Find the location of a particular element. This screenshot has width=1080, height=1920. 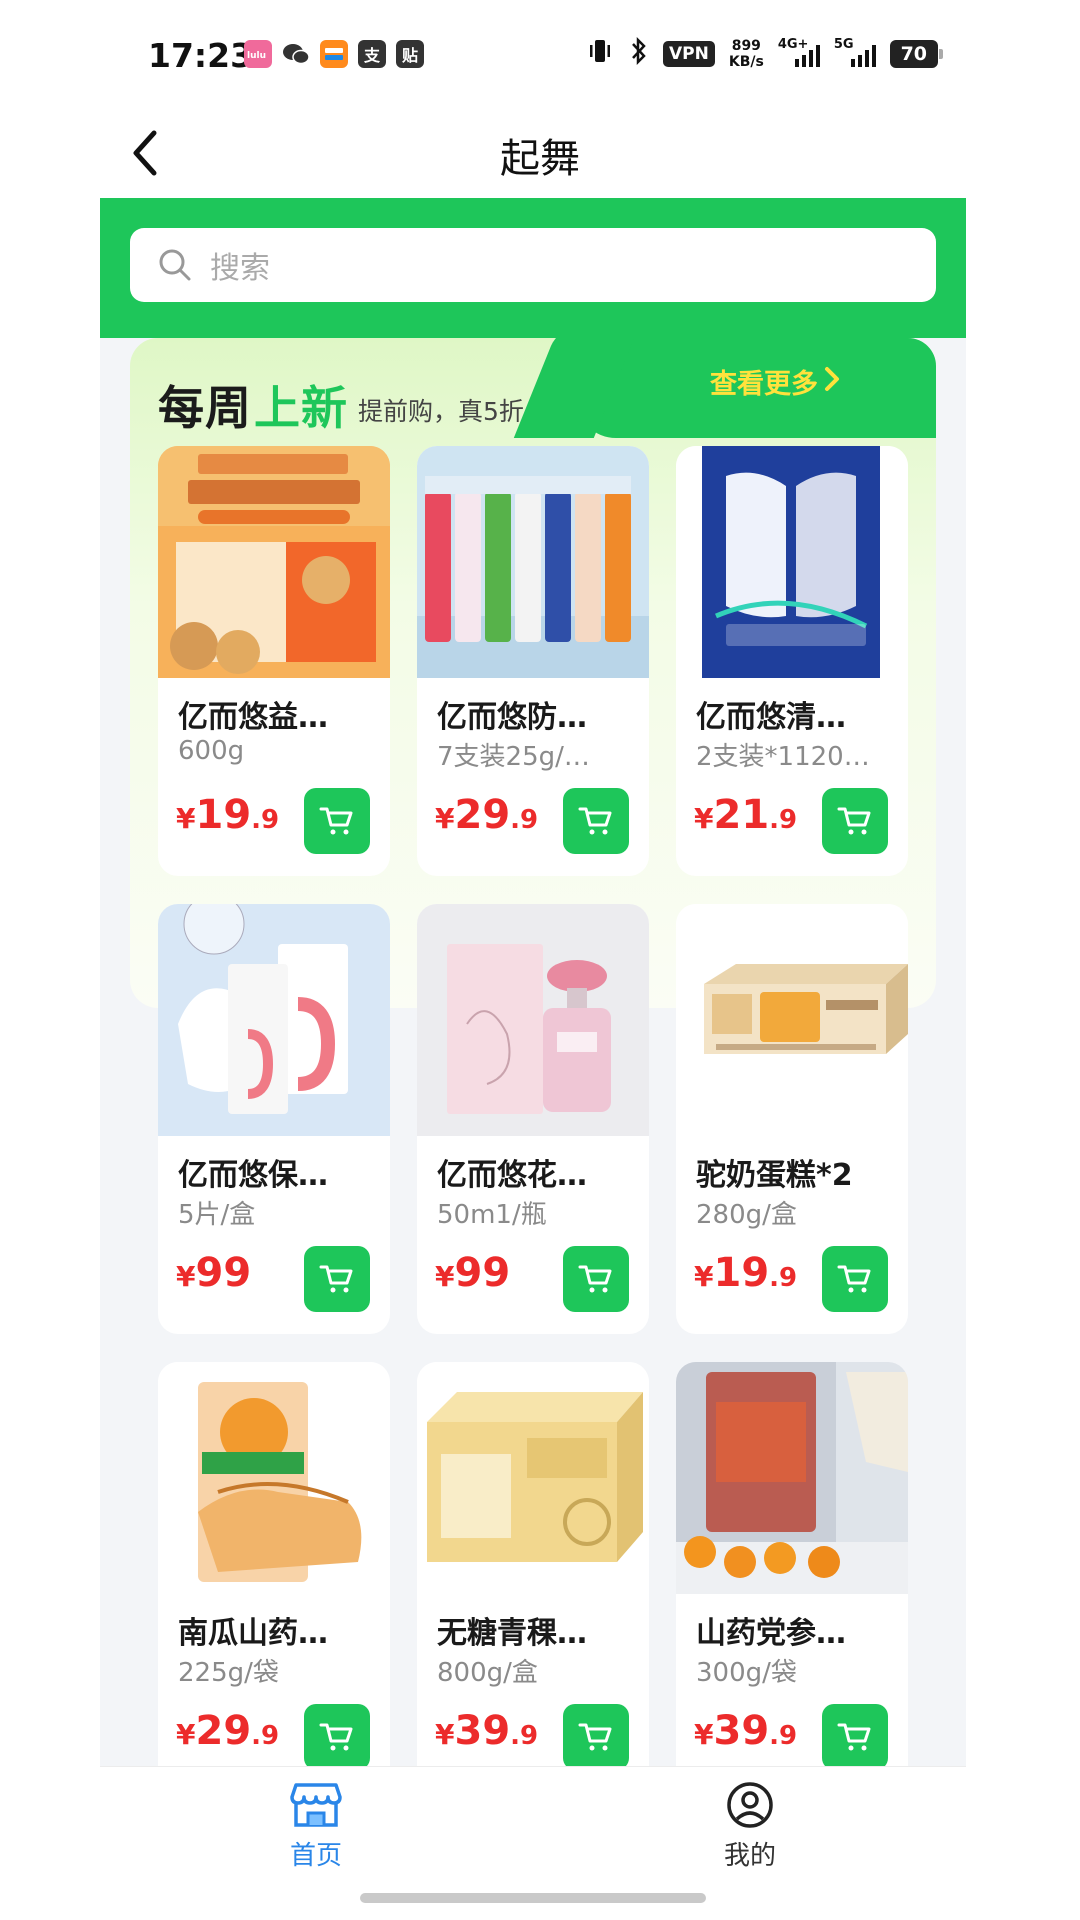

product-card: 亿而悠益… 600g ¥19.9 is located at coordinates (274, 661).